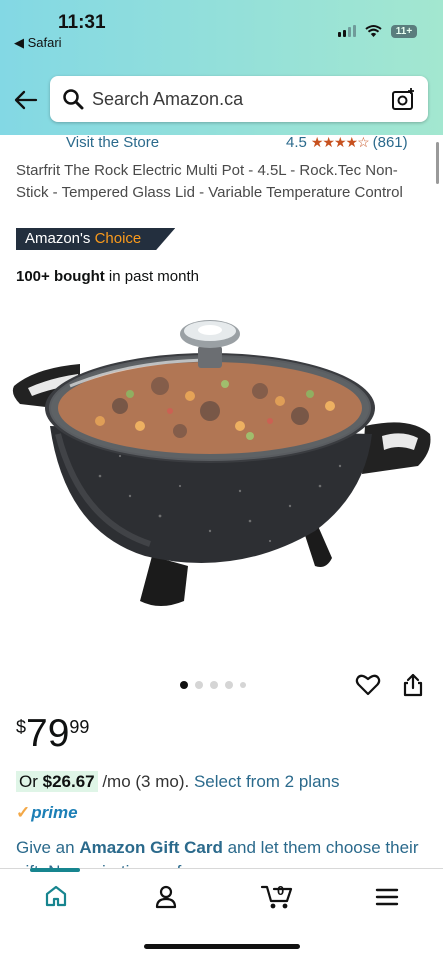  I want to click on cart-icon: 0, so click(278, 895).